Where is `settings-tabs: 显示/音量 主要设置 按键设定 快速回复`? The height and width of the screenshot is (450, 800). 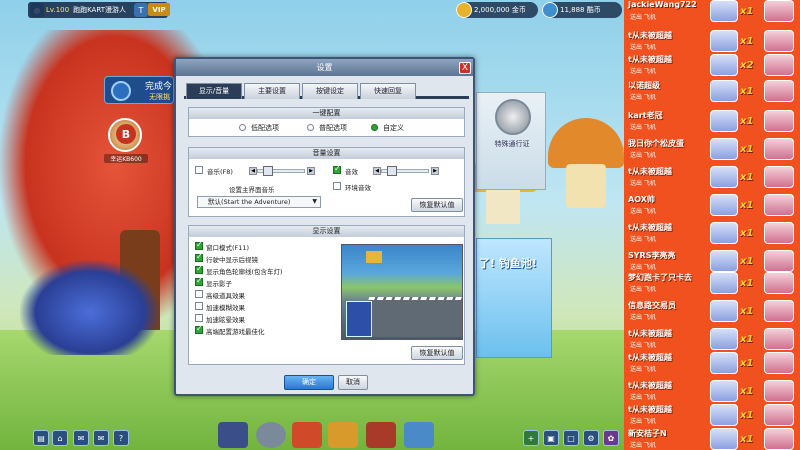
settings-tabs: 显示/音量 主要设置 按键设定 快速回复 is located at coordinates (326, 91).